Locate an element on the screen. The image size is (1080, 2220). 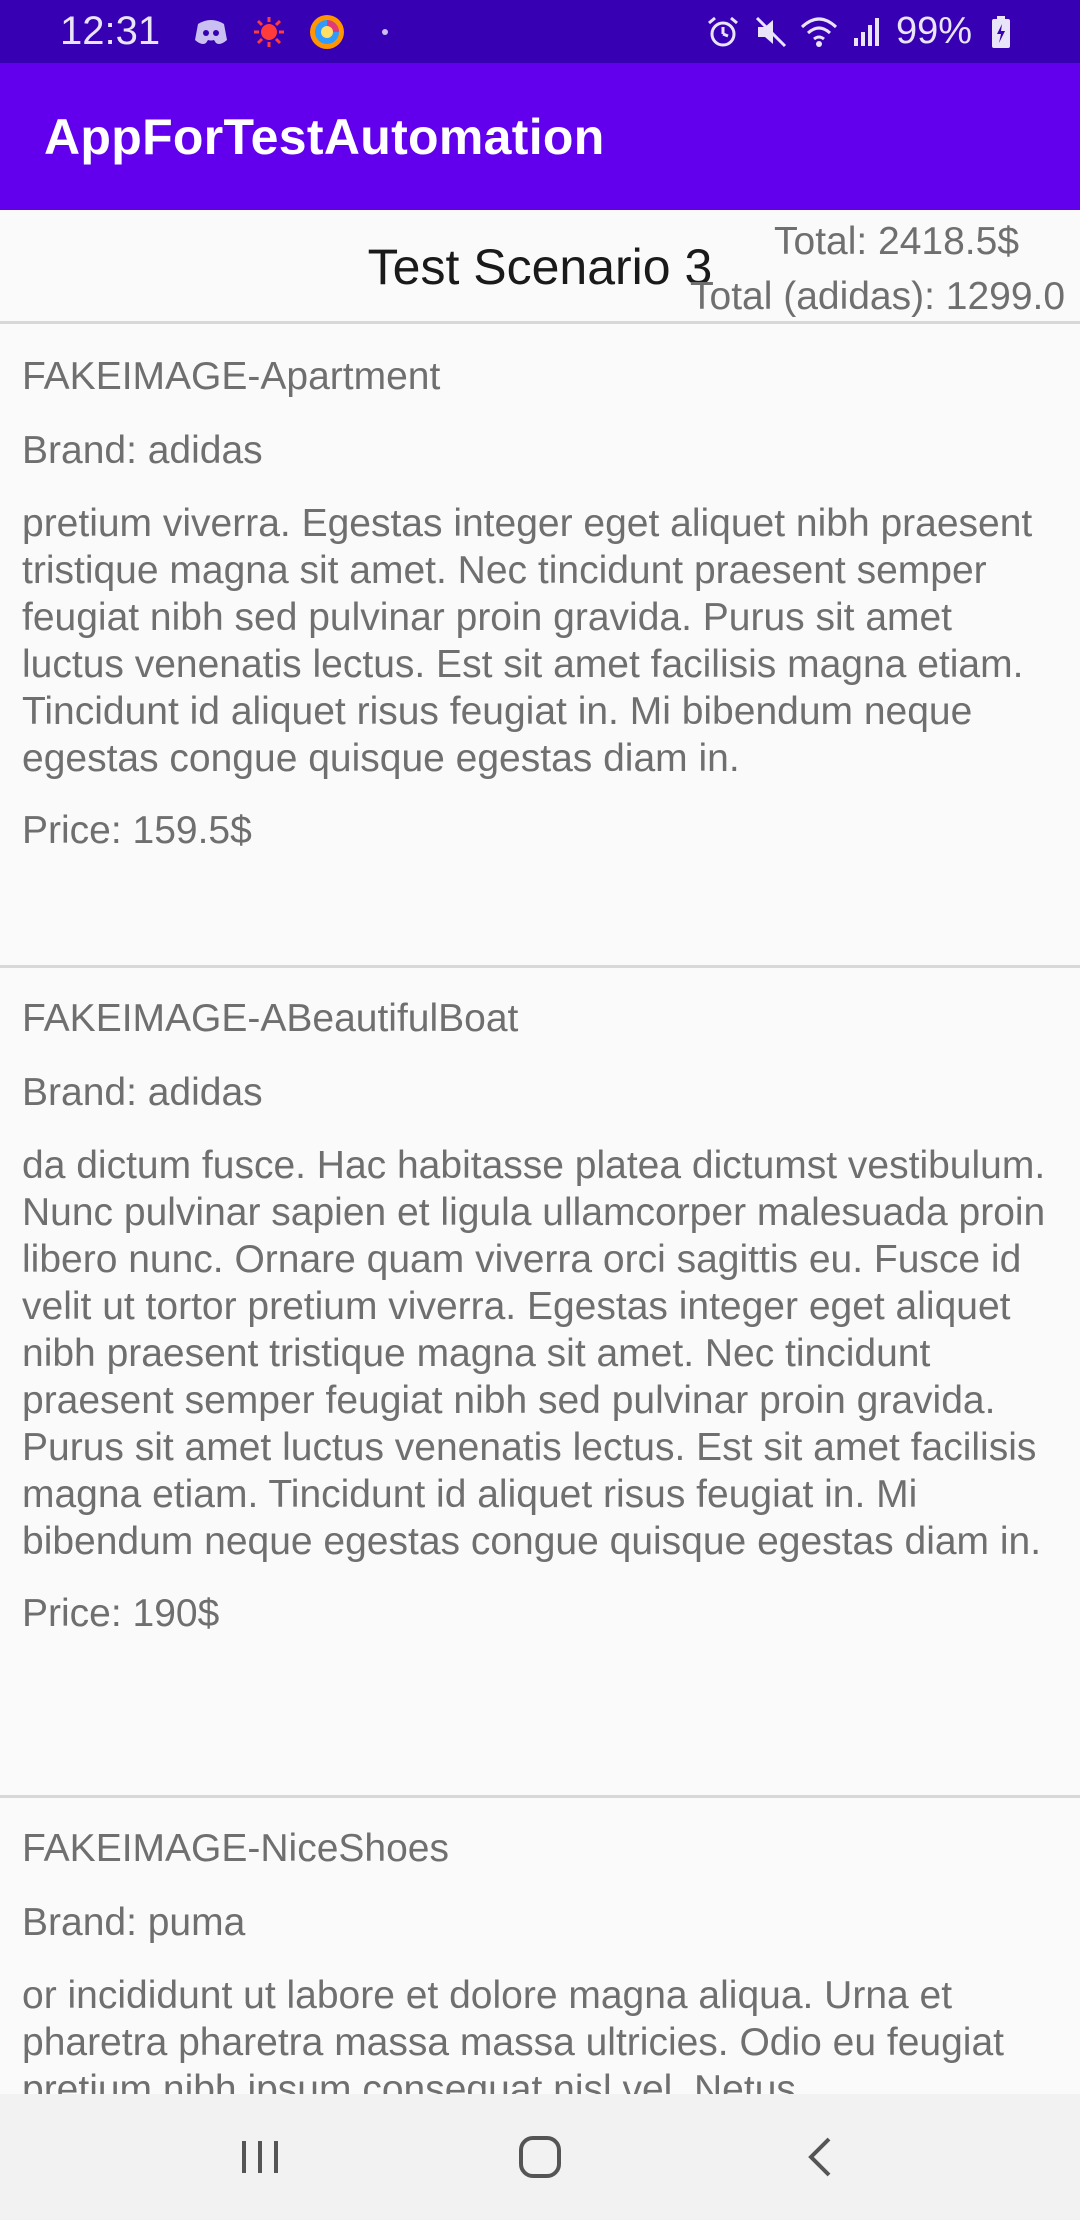
recents-button is located at coordinates (260, 2157).